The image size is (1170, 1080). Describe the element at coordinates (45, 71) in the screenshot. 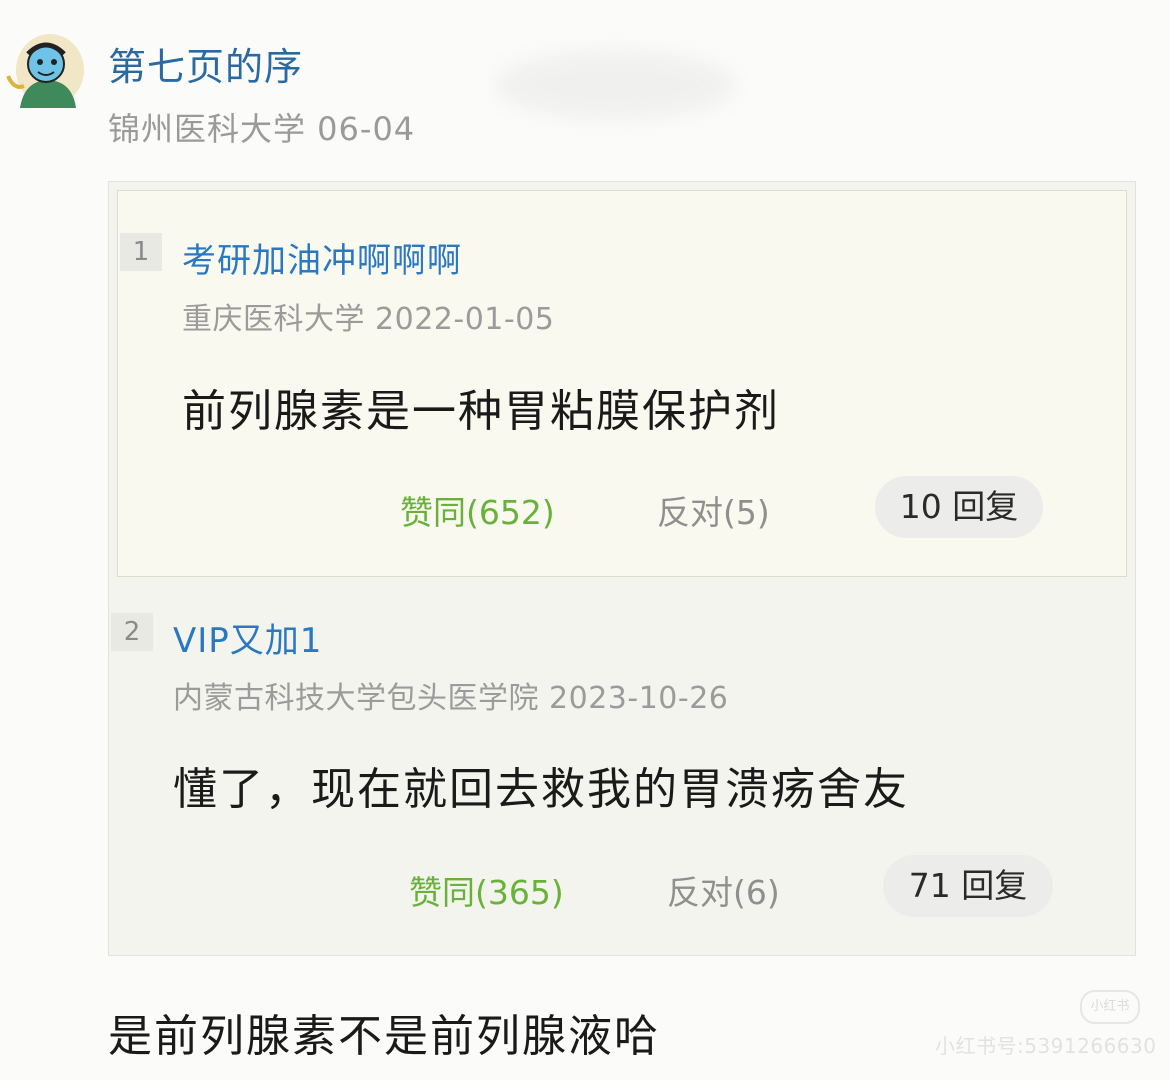

I see `avatar-cartoon-icon` at that location.